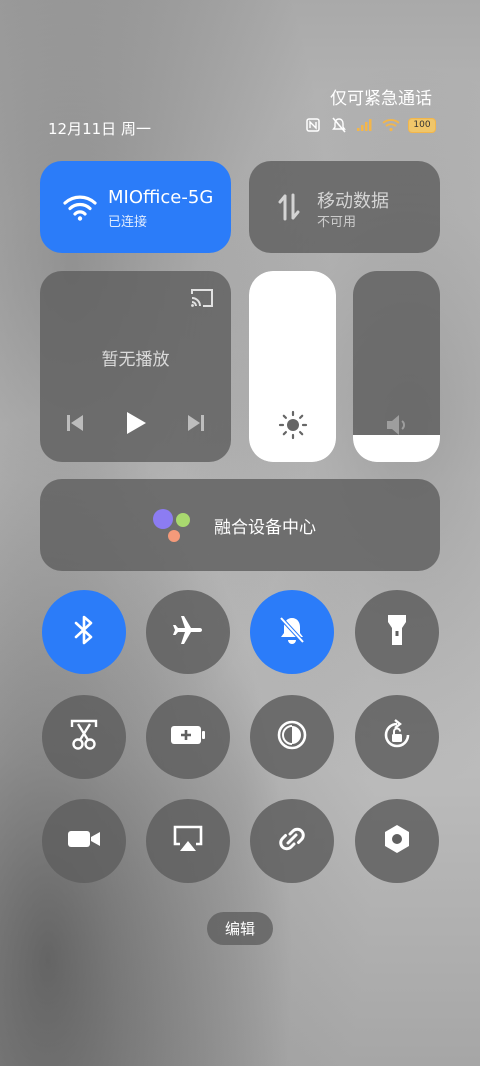 Image resolution: width=480 pixels, height=1066 pixels. I want to click on rotation-lock-toggle, so click(397, 737).